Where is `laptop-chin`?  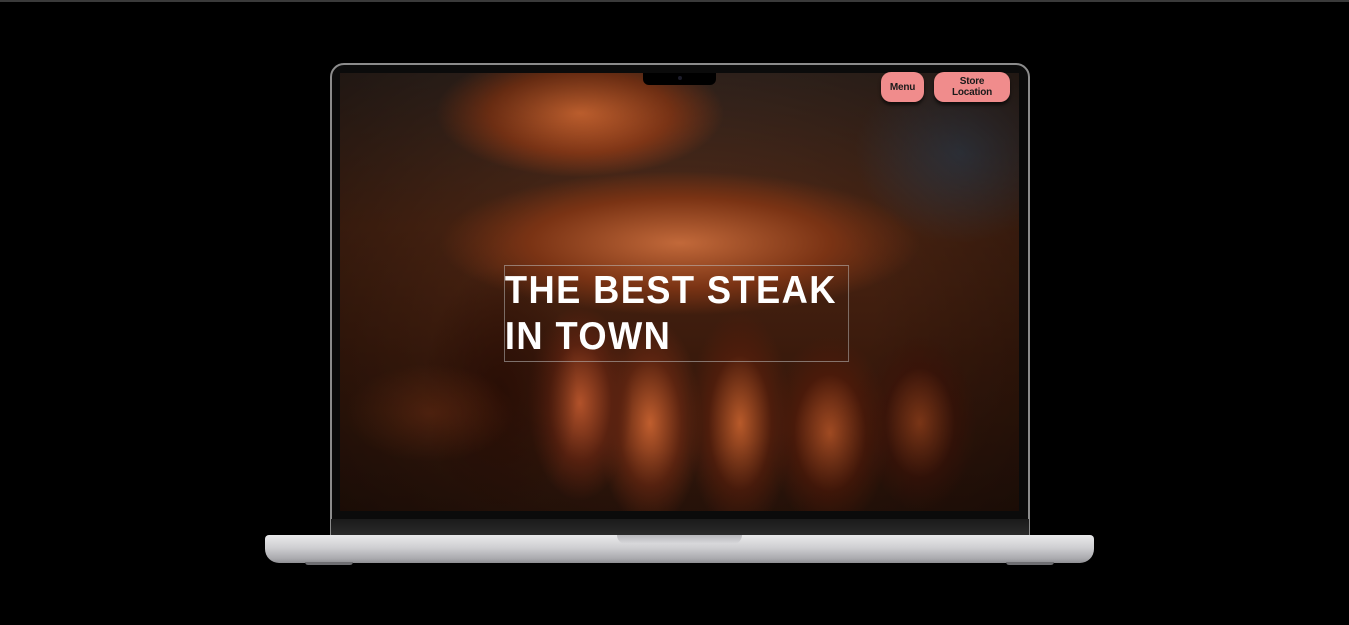 laptop-chin is located at coordinates (680, 527).